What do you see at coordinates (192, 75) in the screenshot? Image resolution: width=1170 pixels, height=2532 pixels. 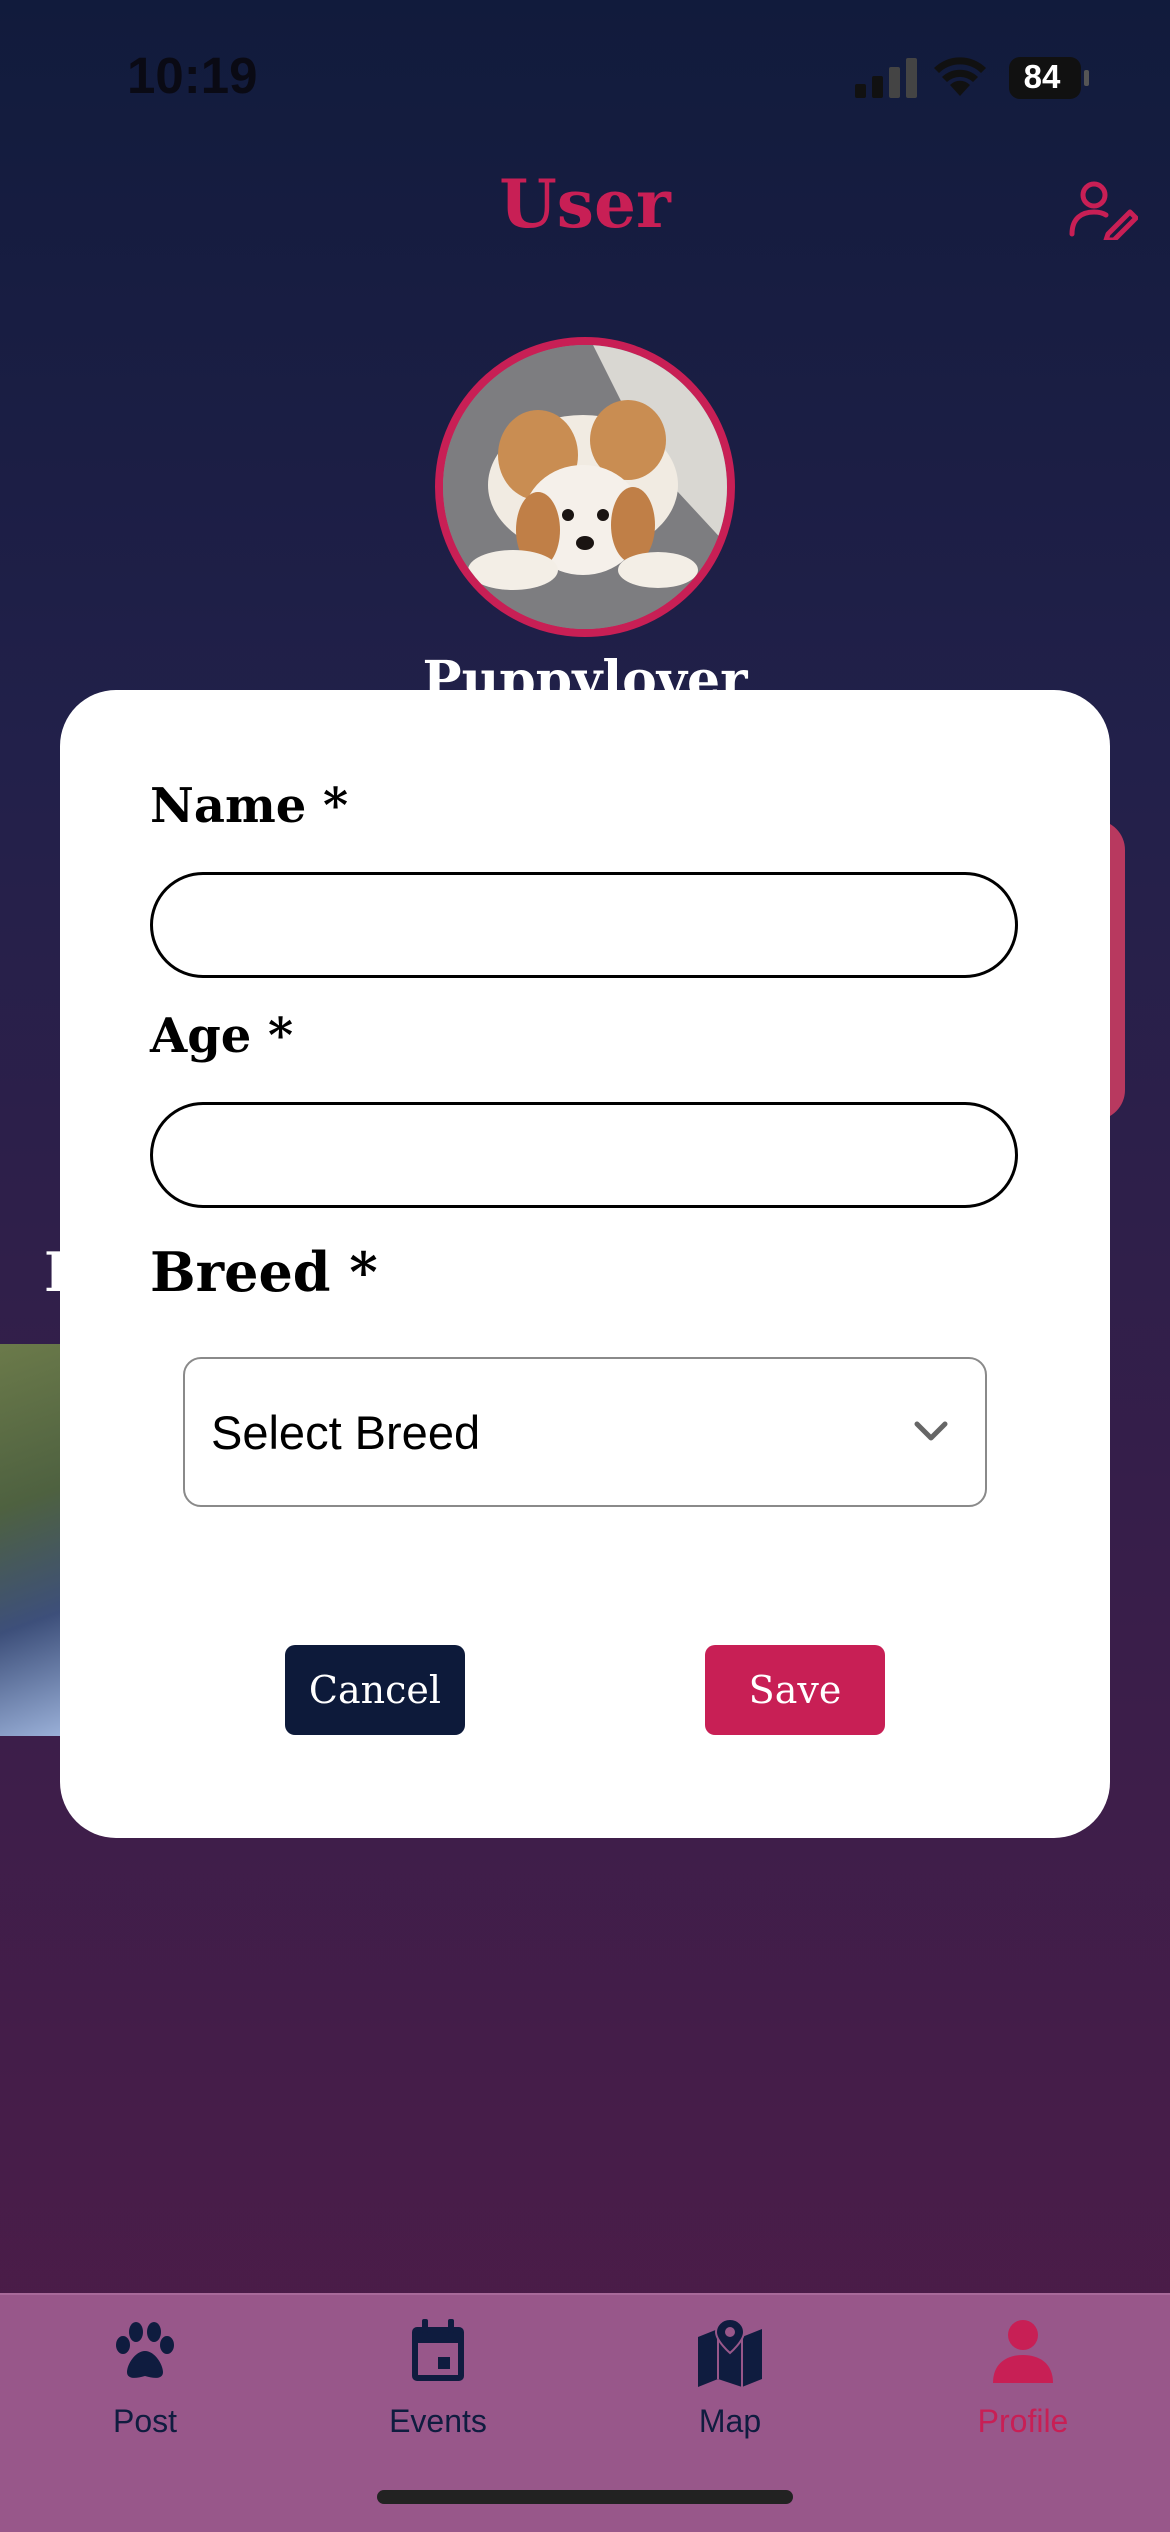 I see `status-time: 10:19` at bounding box center [192, 75].